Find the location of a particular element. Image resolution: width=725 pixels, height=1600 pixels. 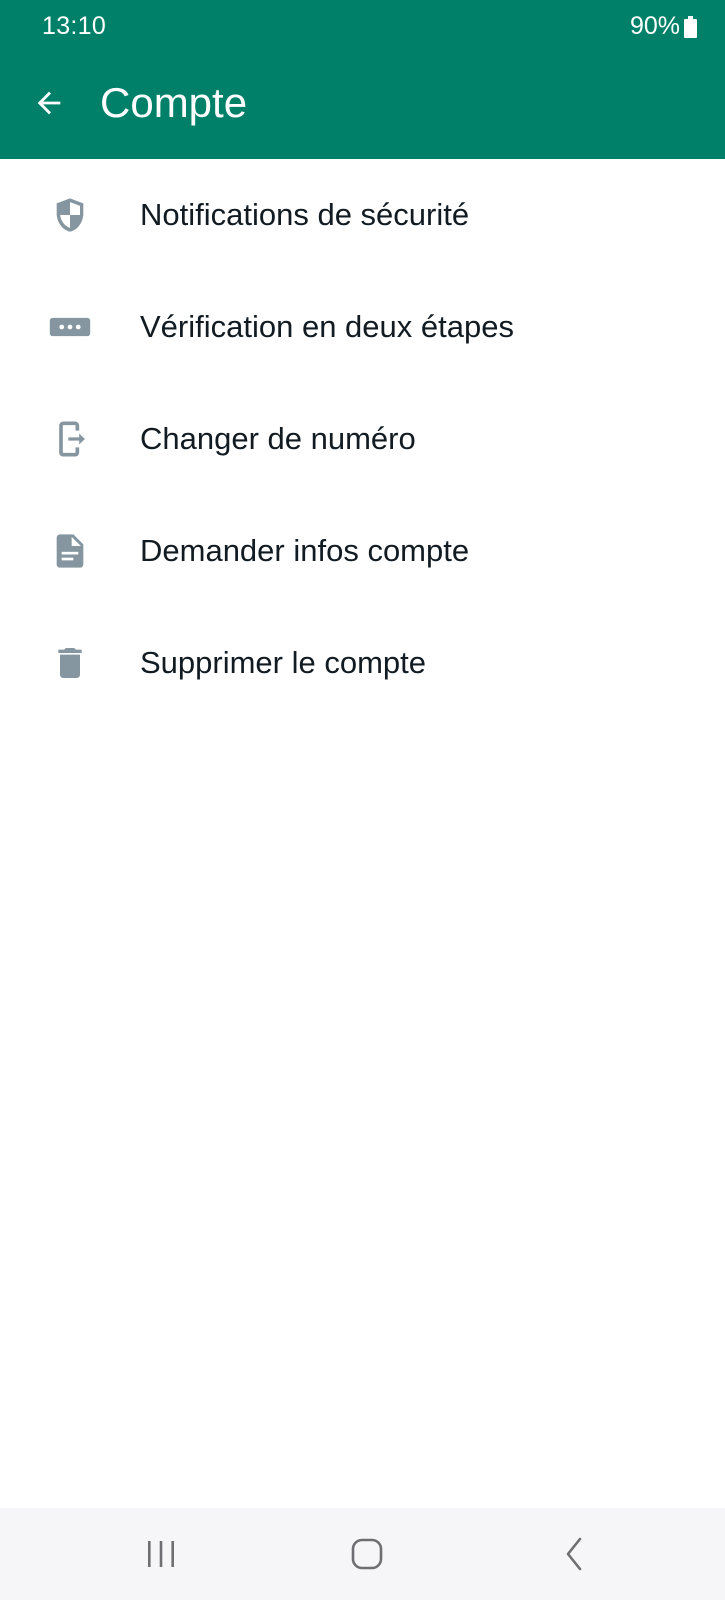

menu-item-label: Supprimer le compte is located at coordinates (283, 662).